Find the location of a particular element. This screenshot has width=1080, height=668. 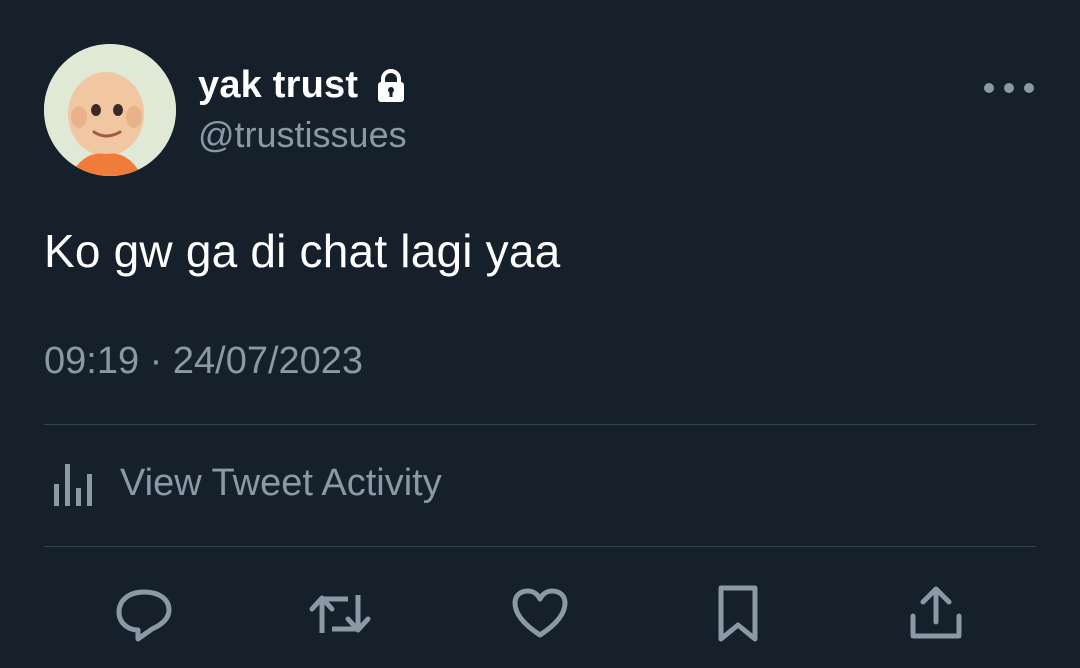

like-button is located at coordinates (540, 614).